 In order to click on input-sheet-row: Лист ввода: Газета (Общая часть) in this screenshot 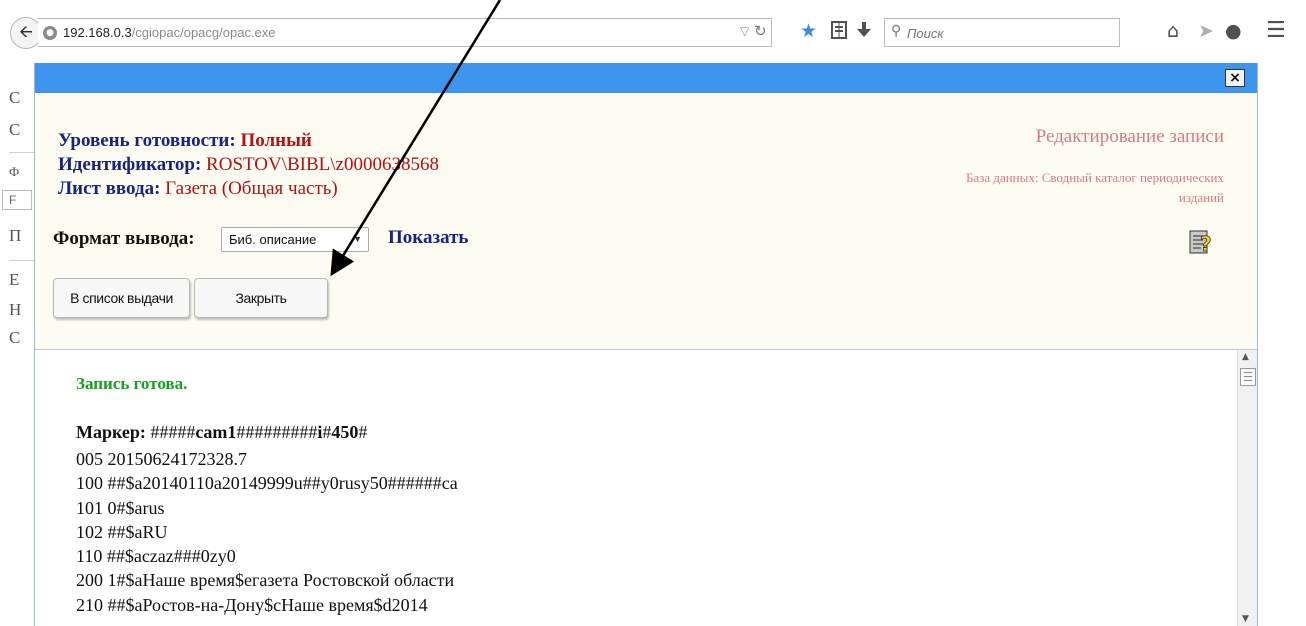, I will do `click(198, 189)`.